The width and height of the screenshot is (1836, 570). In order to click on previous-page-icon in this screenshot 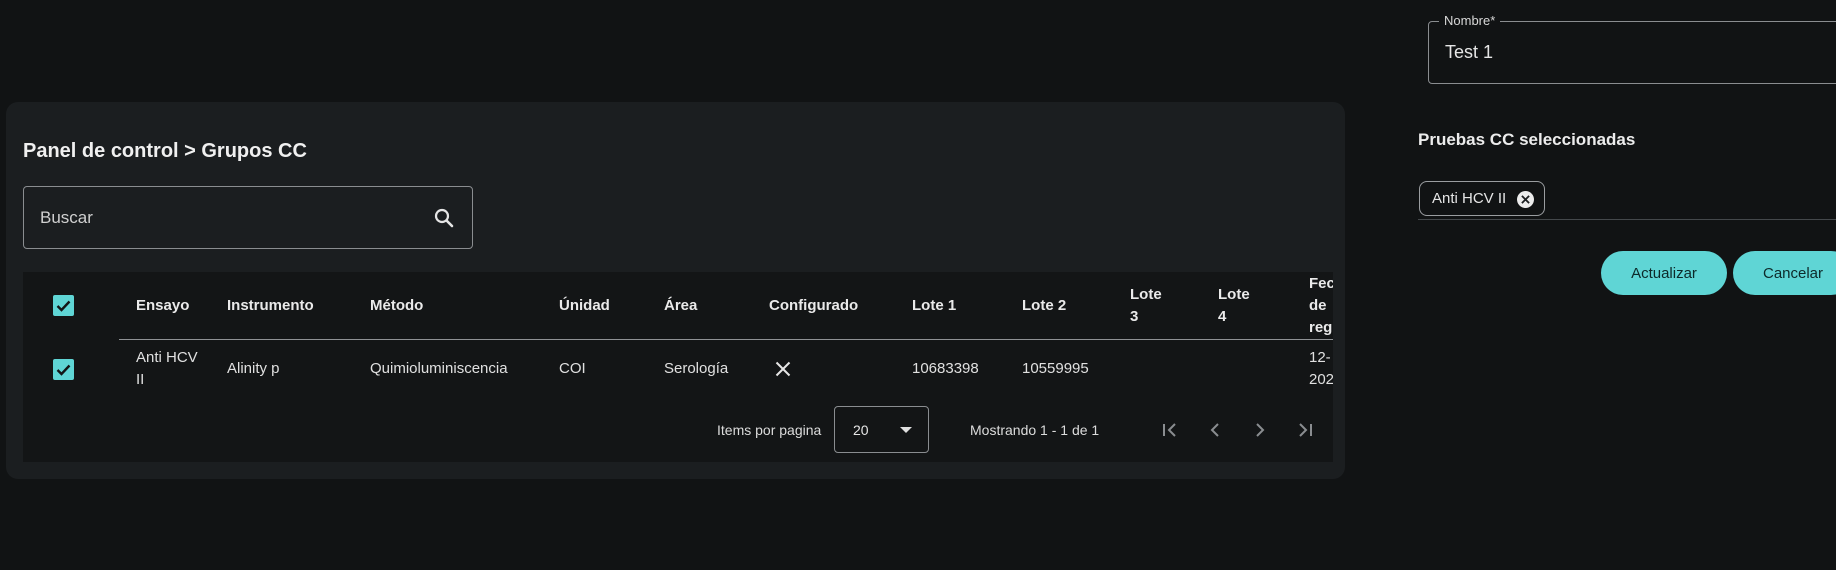, I will do `click(1215, 430)`.